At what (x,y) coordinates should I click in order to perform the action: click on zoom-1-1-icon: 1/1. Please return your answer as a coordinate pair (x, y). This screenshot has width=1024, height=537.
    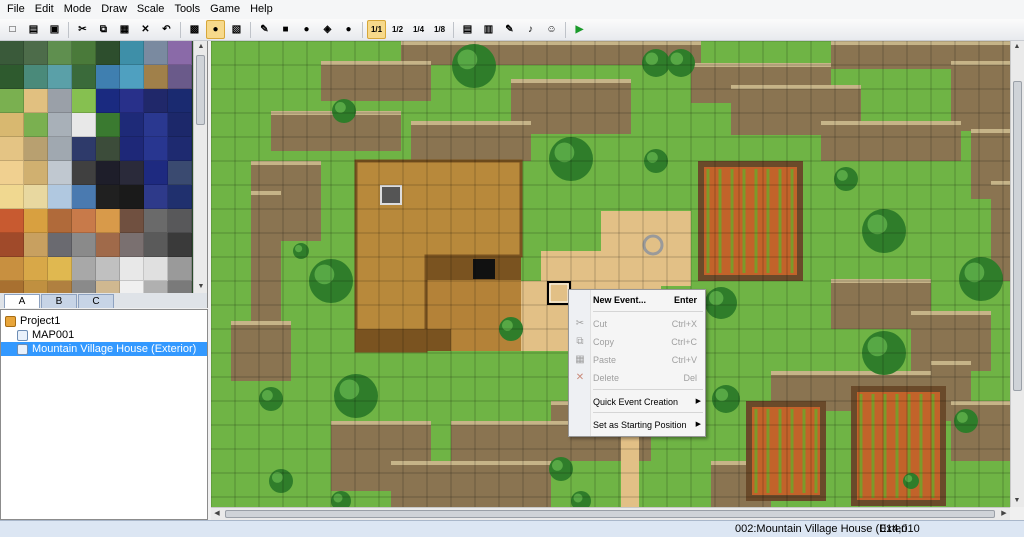
    Looking at the image, I should click on (376, 29).